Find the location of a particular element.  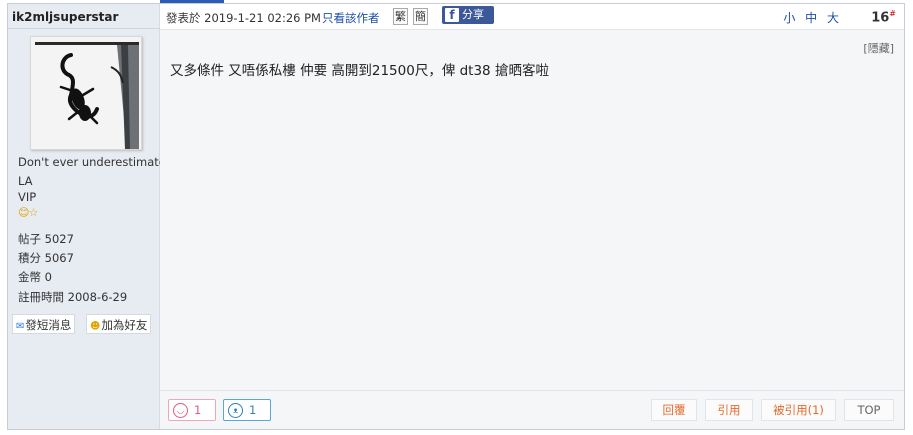

reaction-like-count: 1 is located at coordinates (198, 410).